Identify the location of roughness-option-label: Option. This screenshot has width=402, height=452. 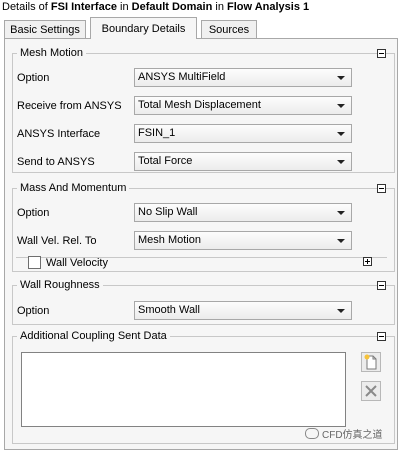
(33, 311).